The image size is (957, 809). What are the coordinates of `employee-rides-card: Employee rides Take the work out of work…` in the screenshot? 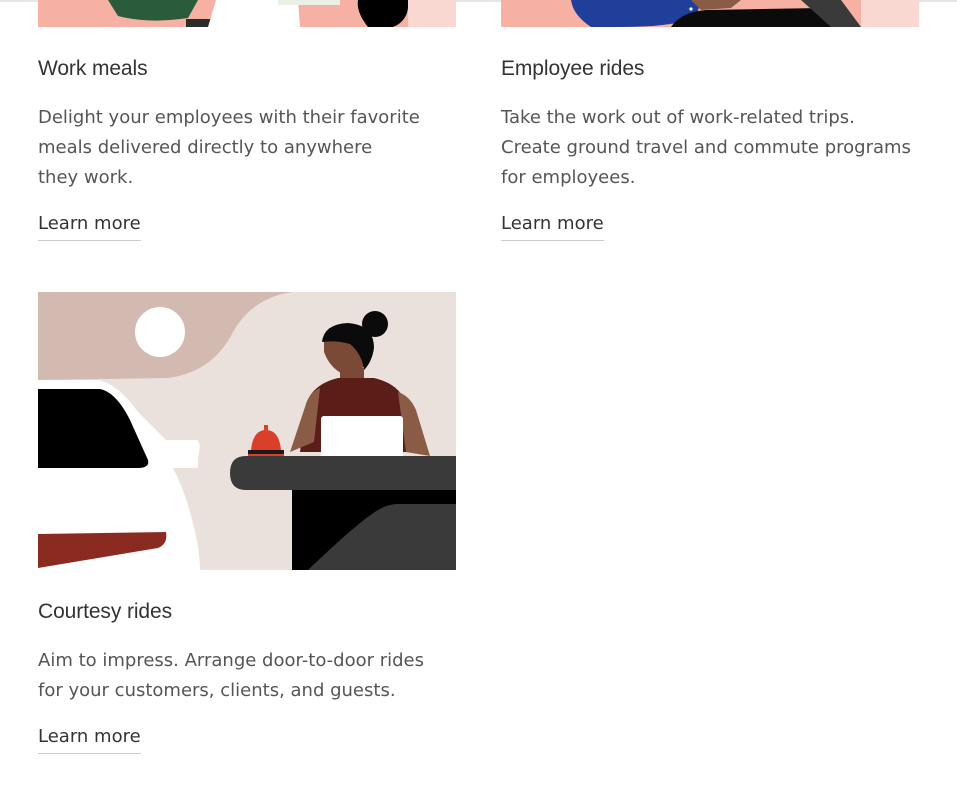 It's located at (710, 148).